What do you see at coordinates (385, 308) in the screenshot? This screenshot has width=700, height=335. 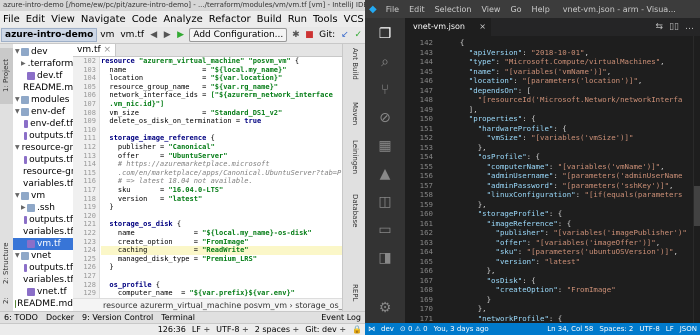 I see `gear-icon: ⚙` at bounding box center [385, 308].